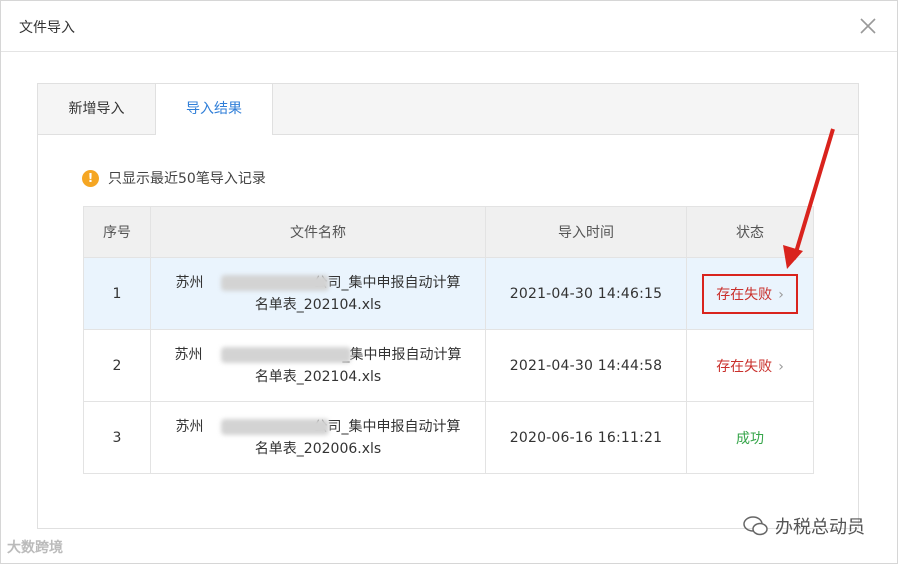 The image size is (898, 565). Describe the element at coordinates (586, 365) in the screenshot. I see `row-time: 2021-04-30 14:44:58` at that location.